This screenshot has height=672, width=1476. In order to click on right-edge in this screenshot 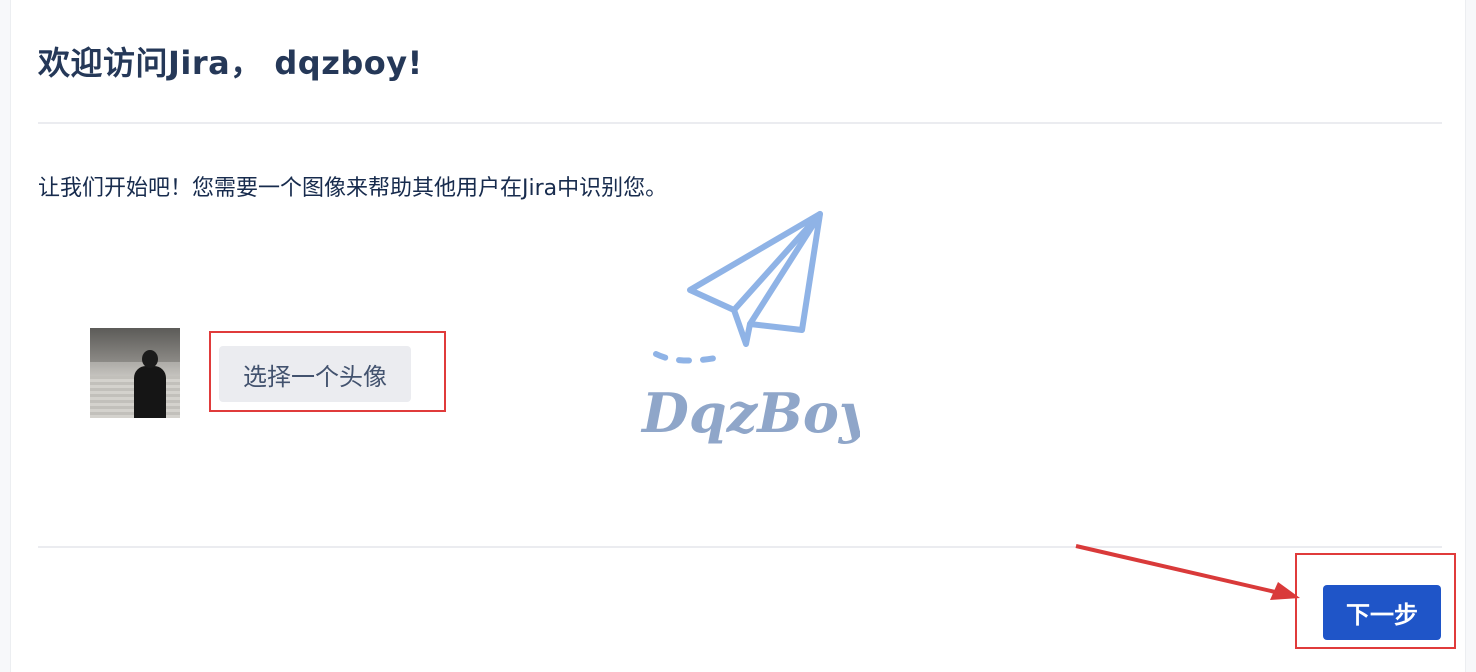, I will do `click(1470, 336)`.